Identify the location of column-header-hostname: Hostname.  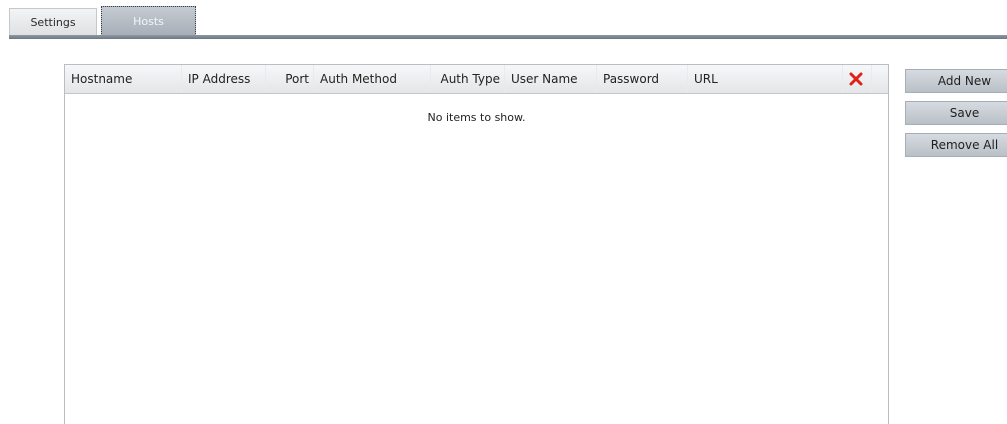
(123, 79).